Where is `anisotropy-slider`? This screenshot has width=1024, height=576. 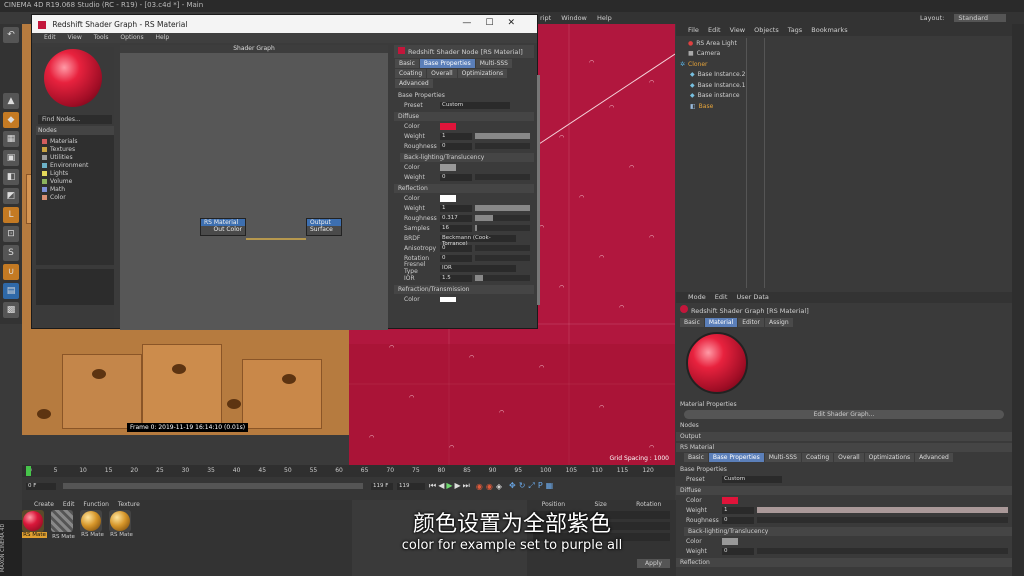
anisotropy-slider is located at coordinates (502, 248).